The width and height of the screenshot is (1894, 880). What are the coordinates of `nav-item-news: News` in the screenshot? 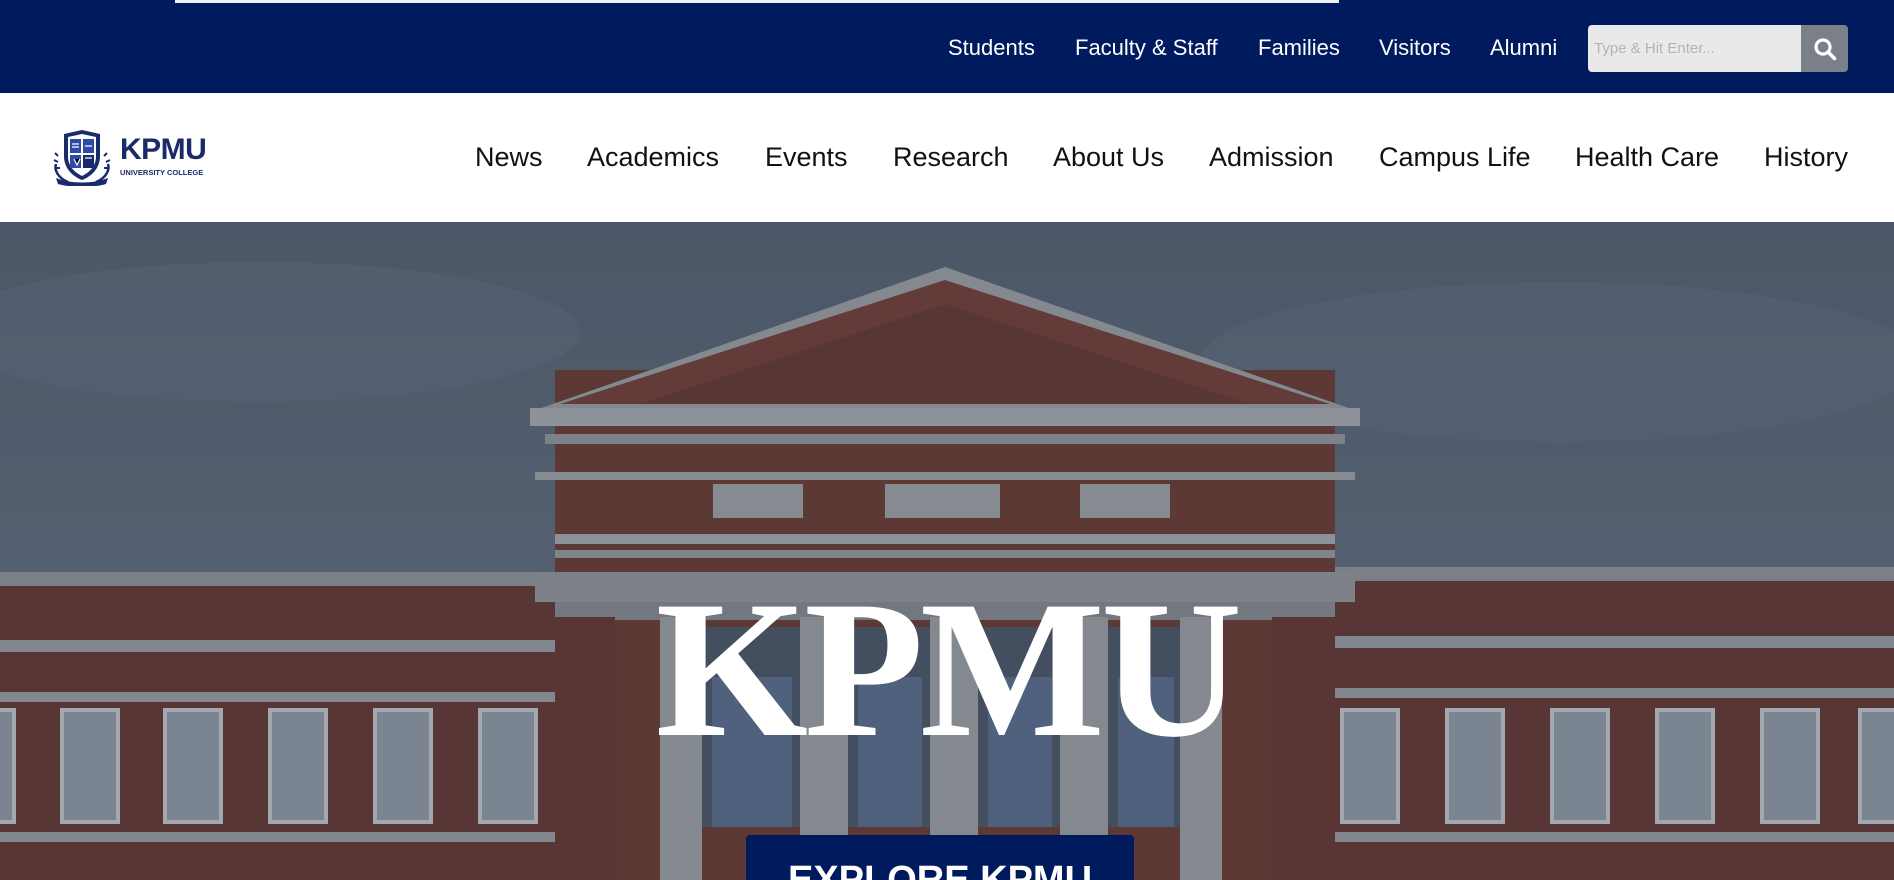 It's located at (509, 157).